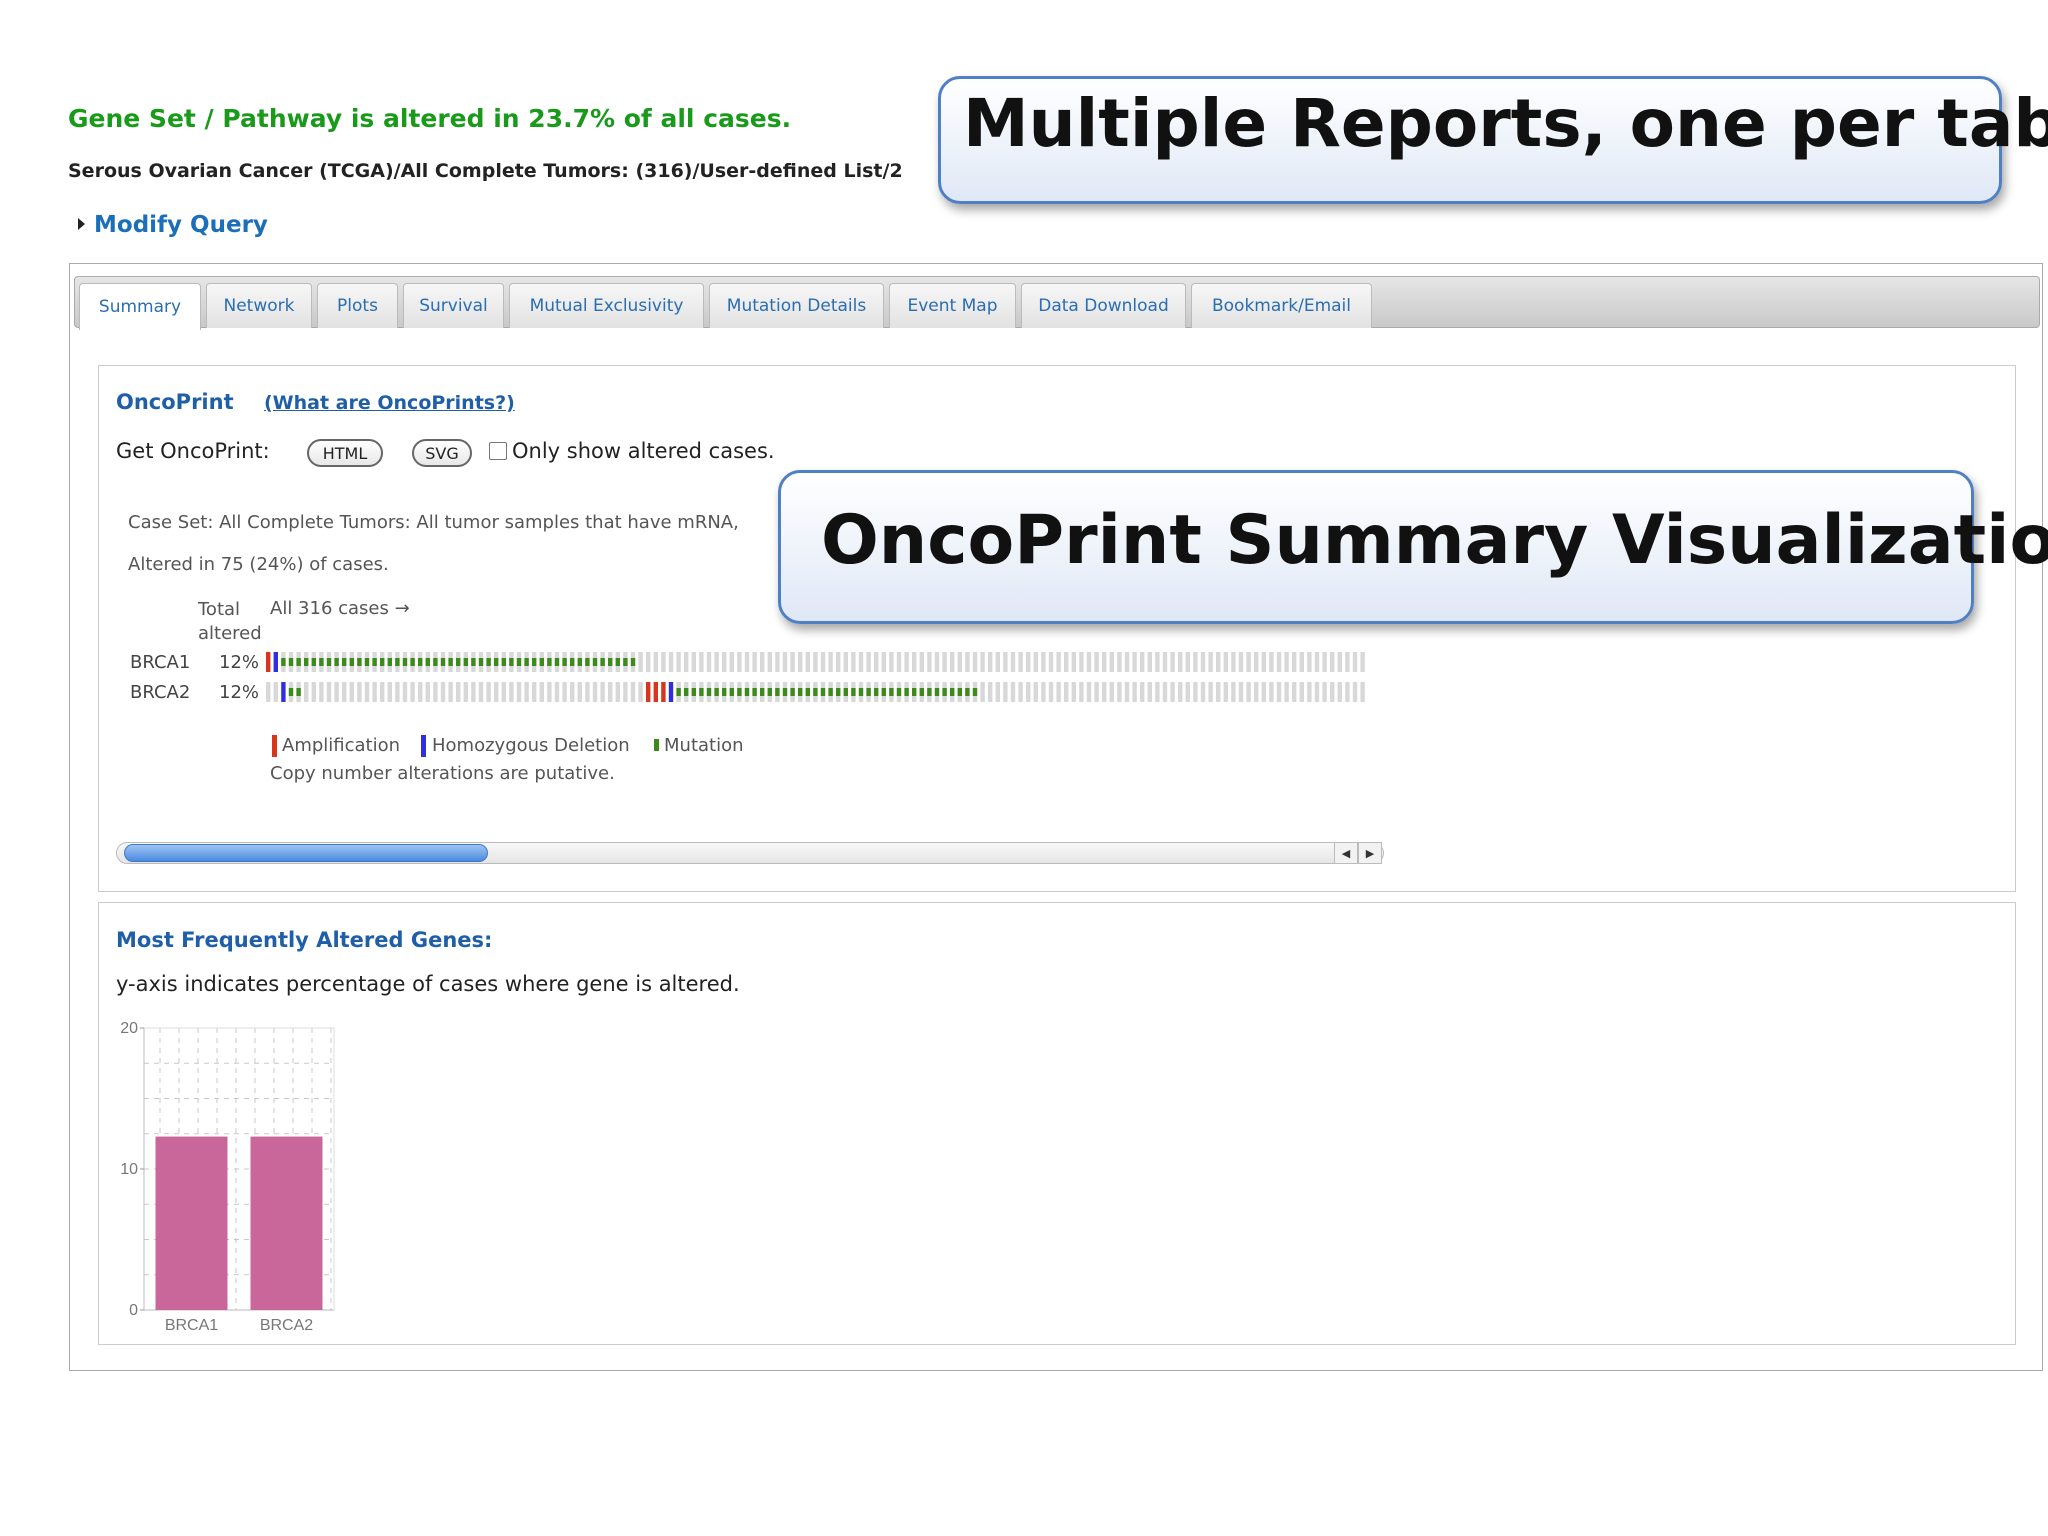 The image size is (2048, 1536). What do you see at coordinates (160, 662) in the screenshot?
I see `gene-label-brca1: BRCA1` at bounding box center [160, 662].